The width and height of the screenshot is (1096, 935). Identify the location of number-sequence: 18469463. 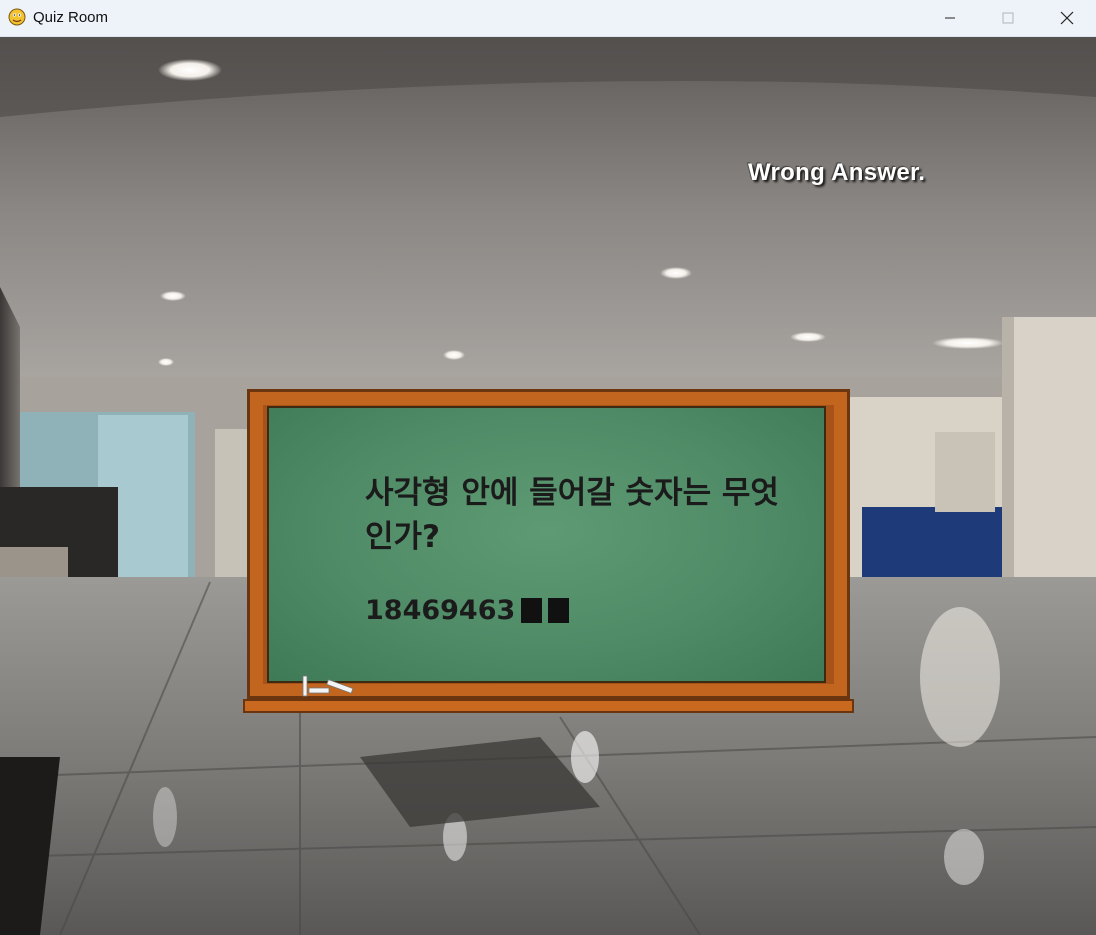
(467, 610).